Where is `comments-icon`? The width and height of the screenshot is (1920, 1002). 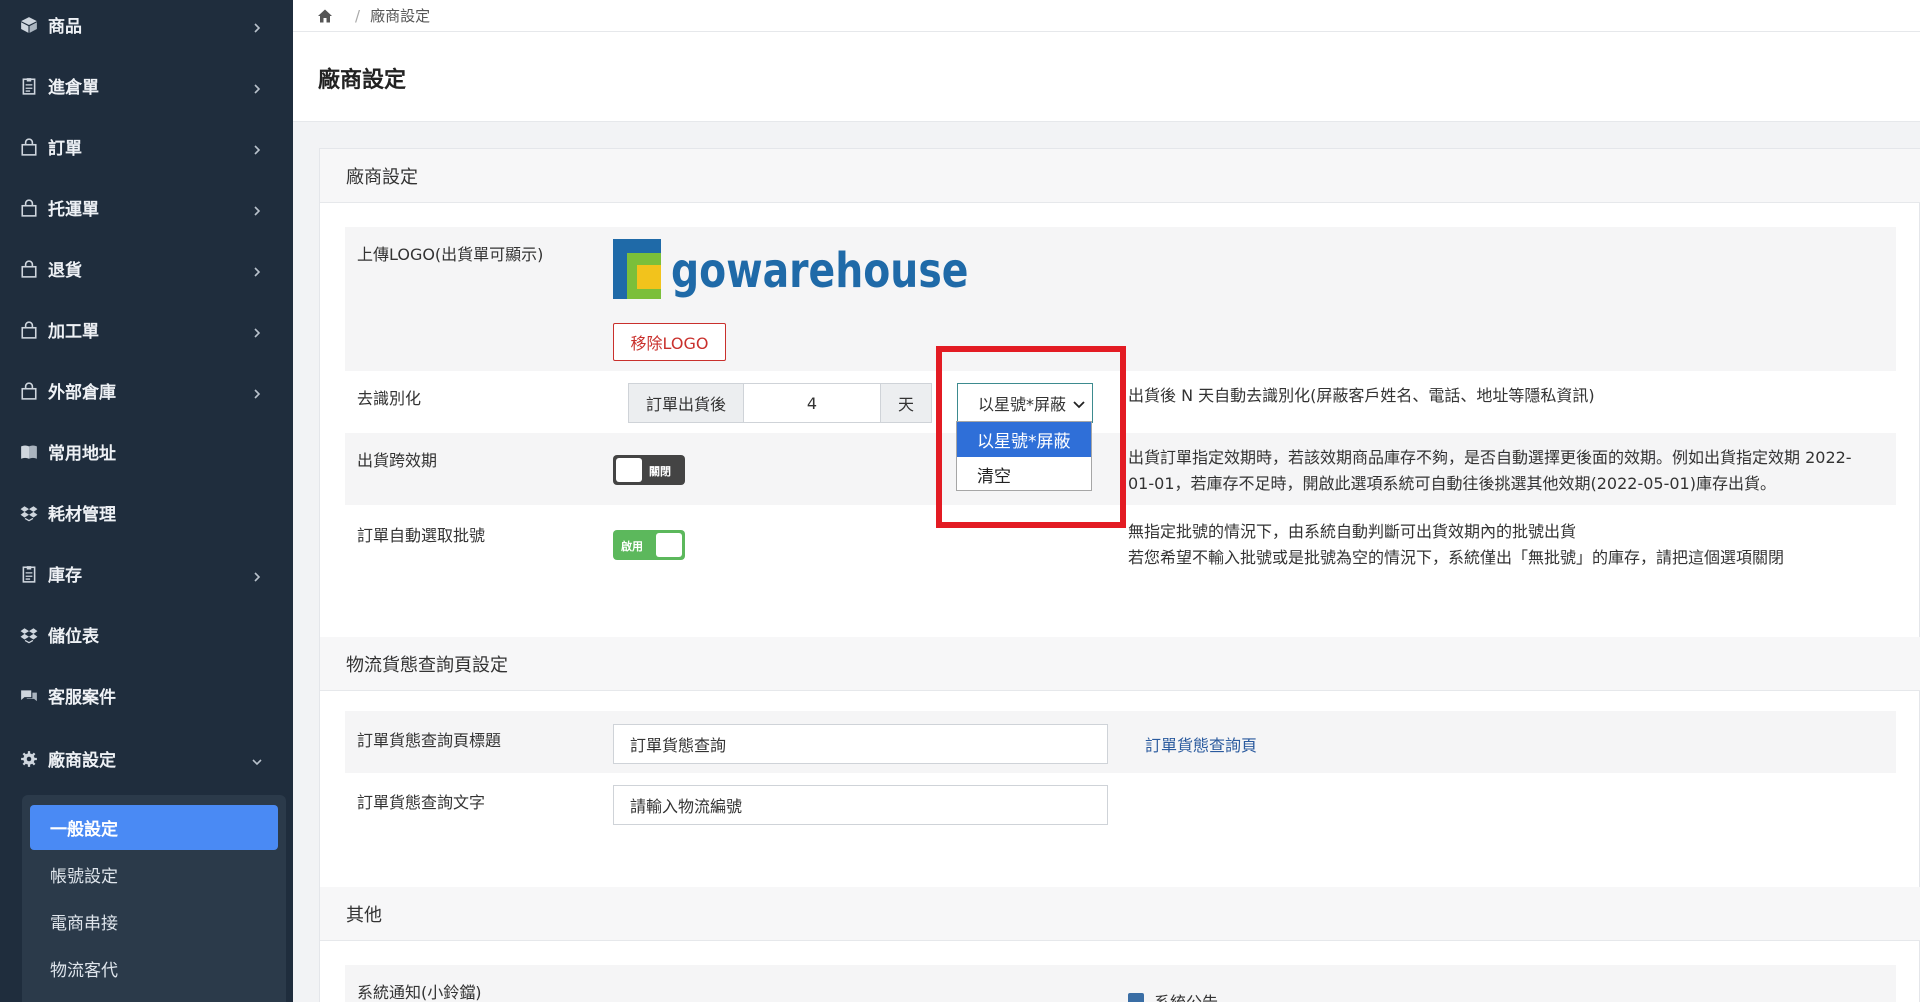 comments-icon is located at coordinates (29, 696).